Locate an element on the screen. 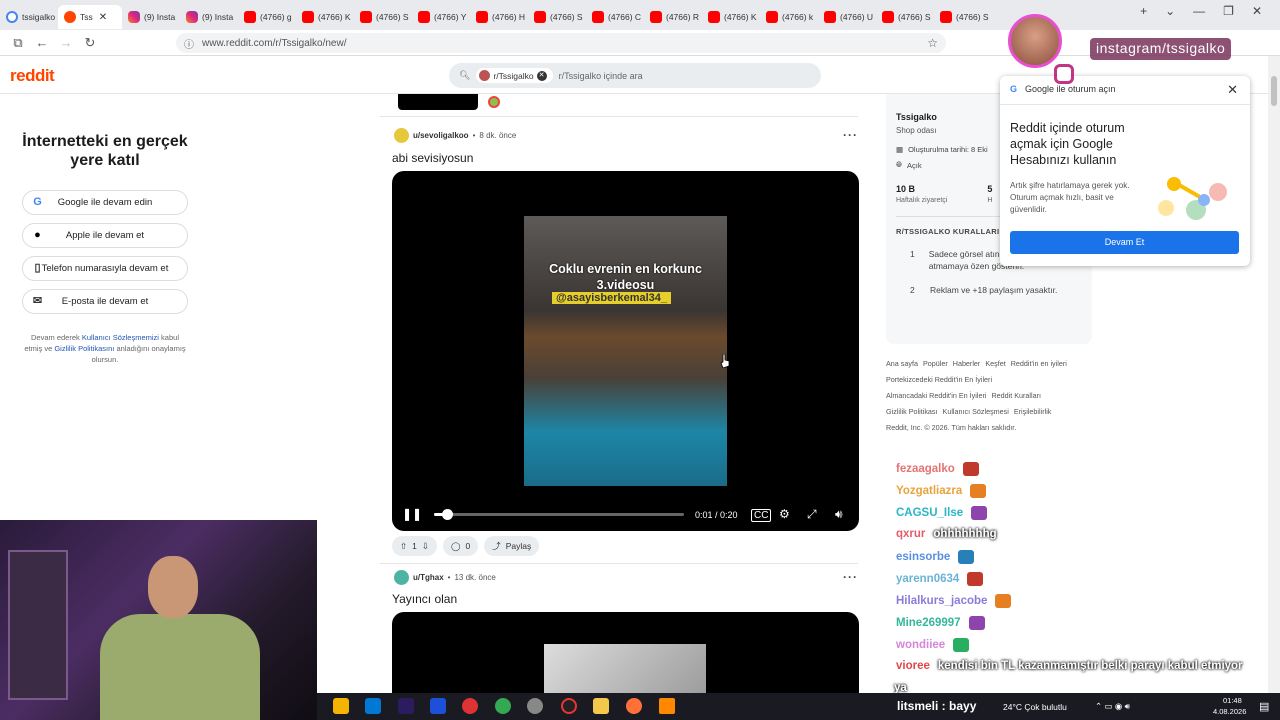 The width and height of the screenshot is (1280, 720). post-meta: u/sevoligalkoo • 8 dk. önce is located at coordinates (455, 135).